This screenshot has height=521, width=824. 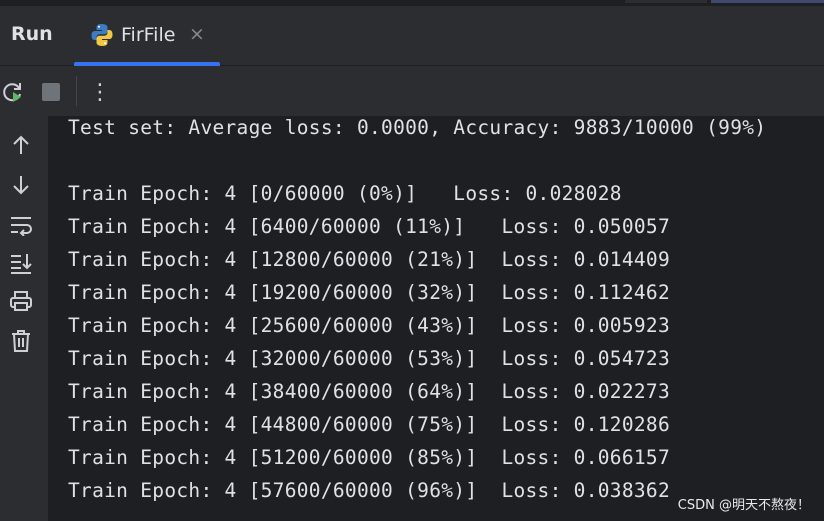 I want to click on up-arrow-icon, so click(x=21, y=145).